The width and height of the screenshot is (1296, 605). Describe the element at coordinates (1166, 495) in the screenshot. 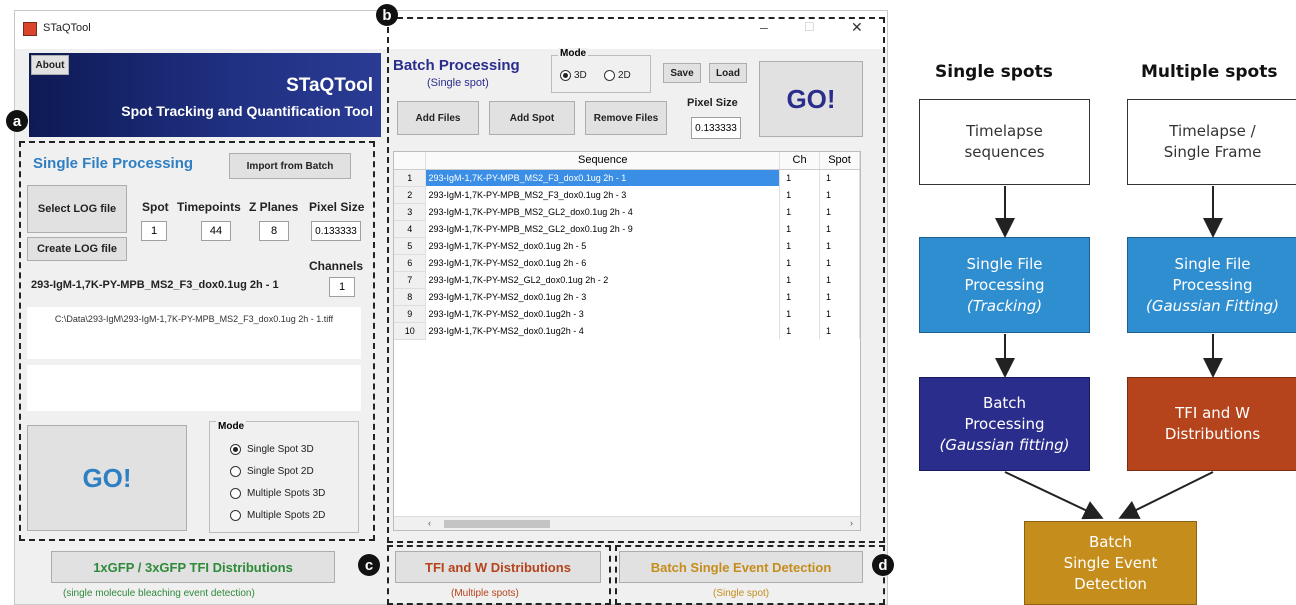

I see `arrow-tfi-to-bsed` at that location.